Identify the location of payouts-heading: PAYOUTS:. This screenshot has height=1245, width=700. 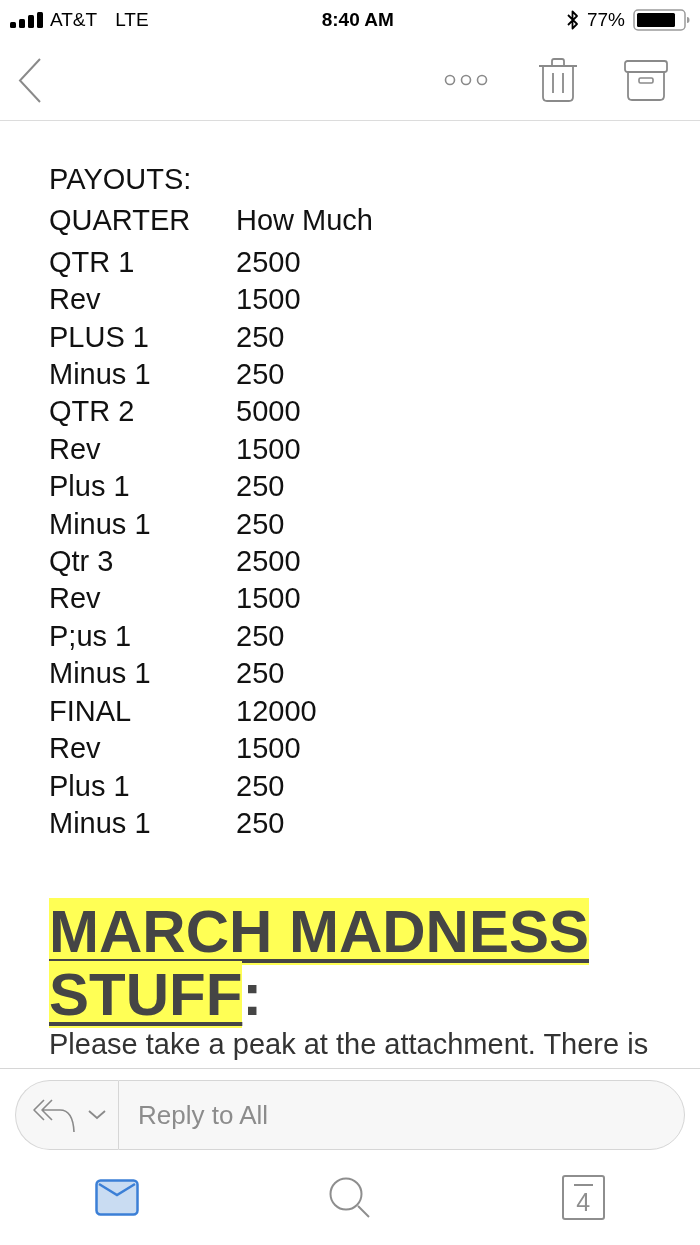
(121, 179).